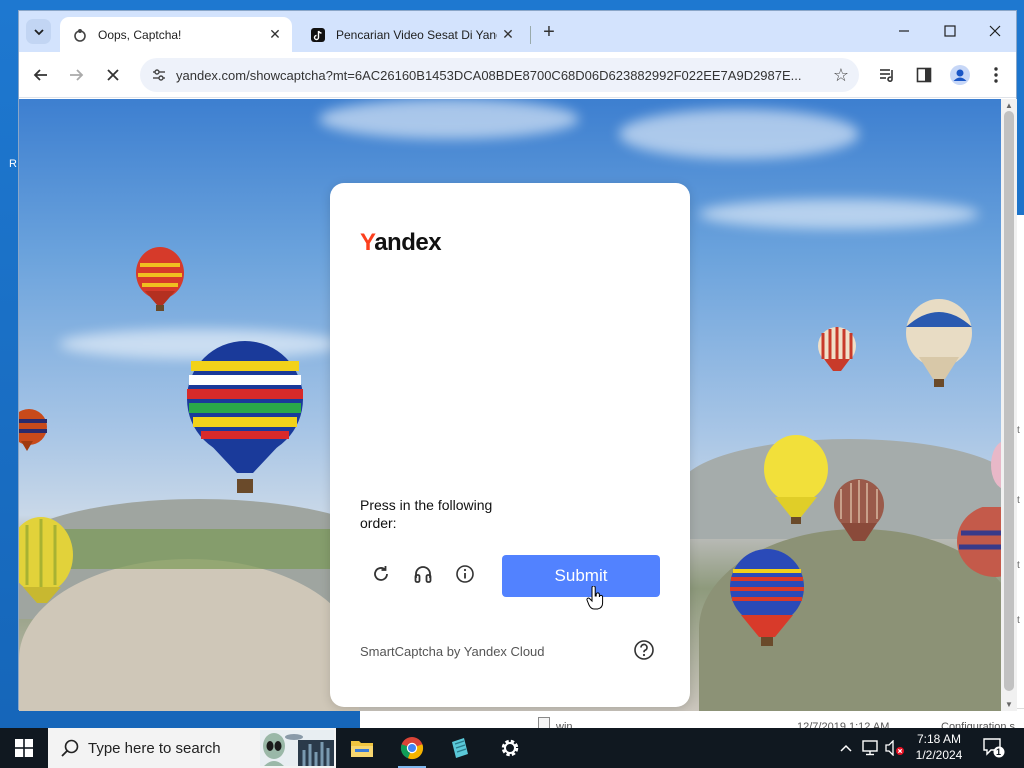 Image resolution: width=1024 pixels, height=768 pixels. I want to click on headphones-icon, so click(423, 574).